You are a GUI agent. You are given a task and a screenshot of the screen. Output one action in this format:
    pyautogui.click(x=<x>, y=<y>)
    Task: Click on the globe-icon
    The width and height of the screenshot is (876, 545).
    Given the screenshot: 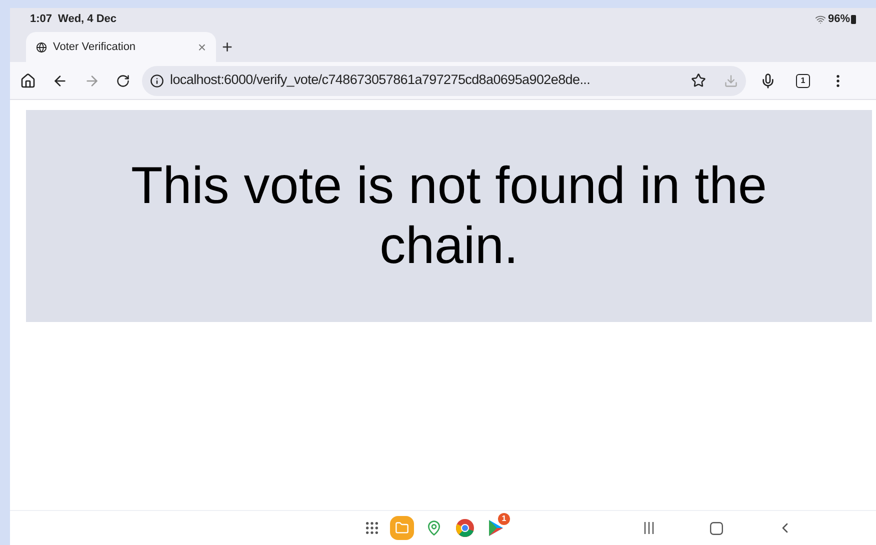 What is the action you would take?
    pyautogui.click(x=41, y=47)
    